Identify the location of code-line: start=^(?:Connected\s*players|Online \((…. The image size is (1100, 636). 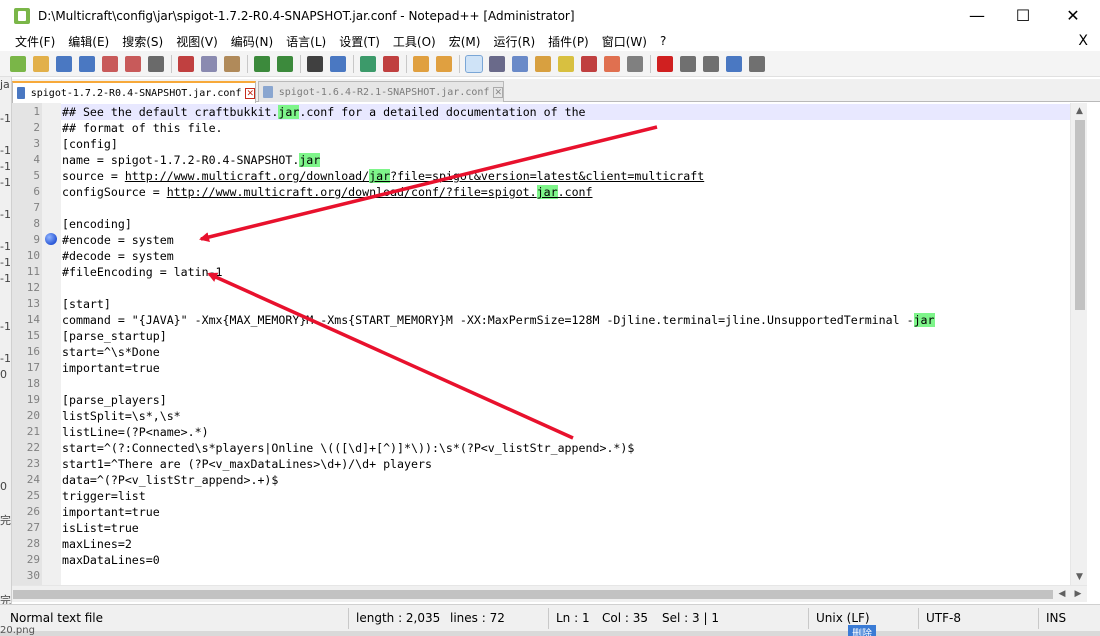
(347, 448).